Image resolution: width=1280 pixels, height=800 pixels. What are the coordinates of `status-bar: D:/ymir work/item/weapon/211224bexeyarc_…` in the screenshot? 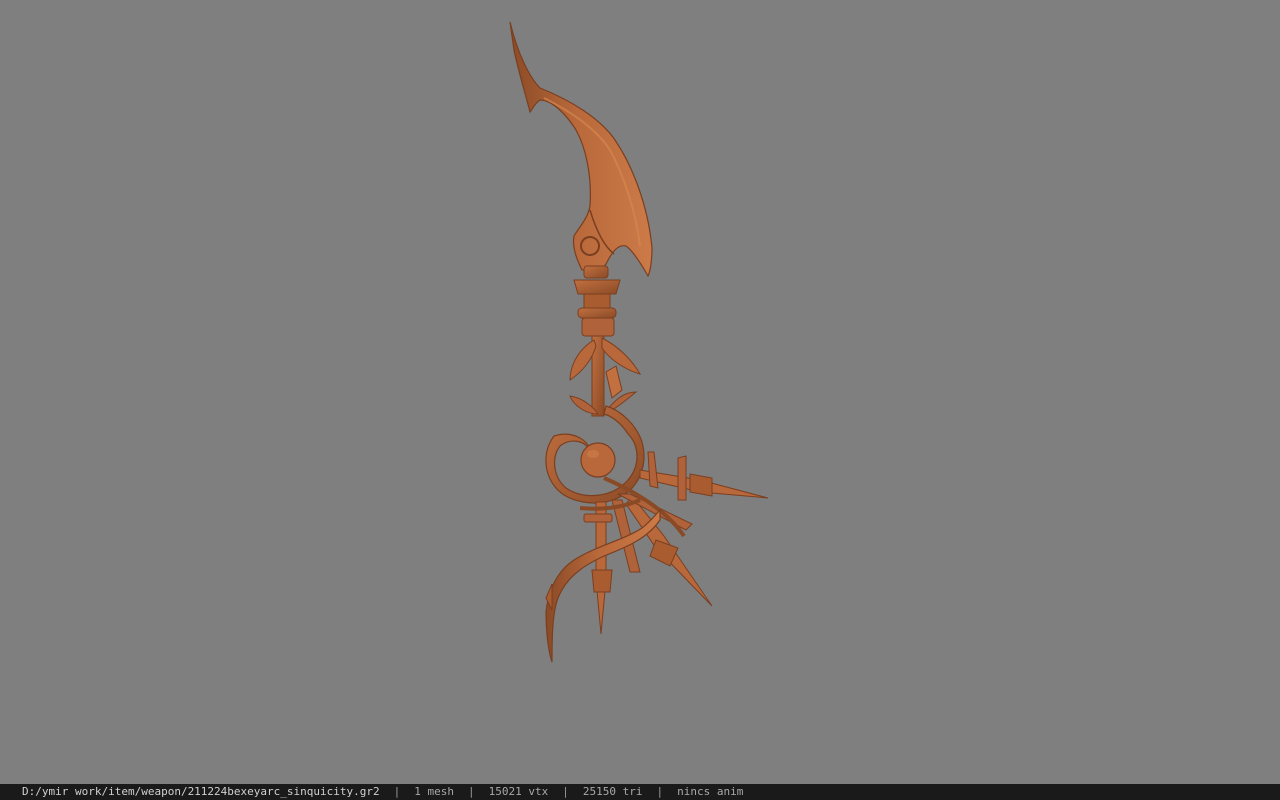 It's located at (640, 792).